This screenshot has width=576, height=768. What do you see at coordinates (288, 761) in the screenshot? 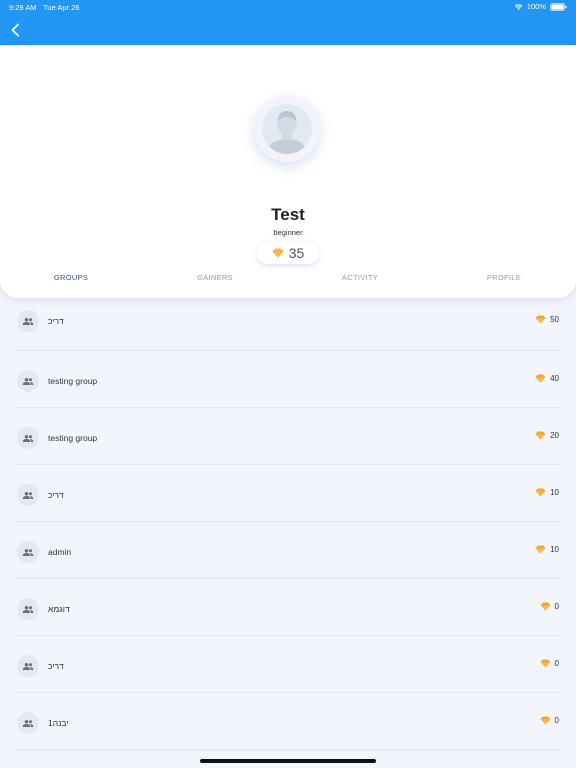
I see `home-indicator` at bounding box center [288, 761].